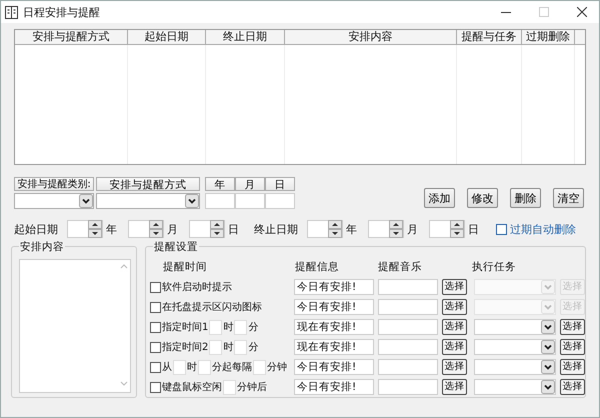 The height and width of the screenshot is (418, 600). Describe the element at coordinates (75, 326) in the screenshot. I see `content-textarea` at that location.